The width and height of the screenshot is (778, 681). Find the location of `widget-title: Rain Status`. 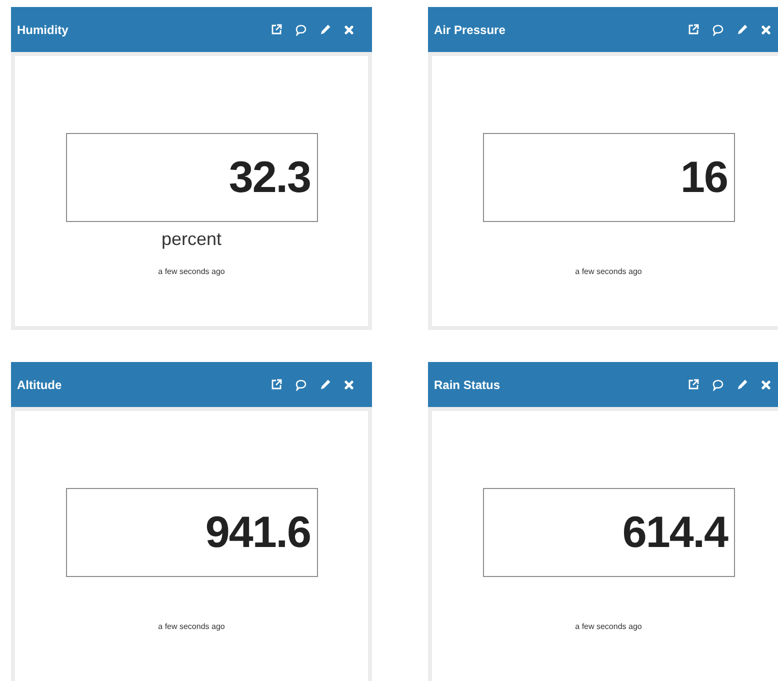

widget-title: Rain Status is located at coordinates (467, 385).